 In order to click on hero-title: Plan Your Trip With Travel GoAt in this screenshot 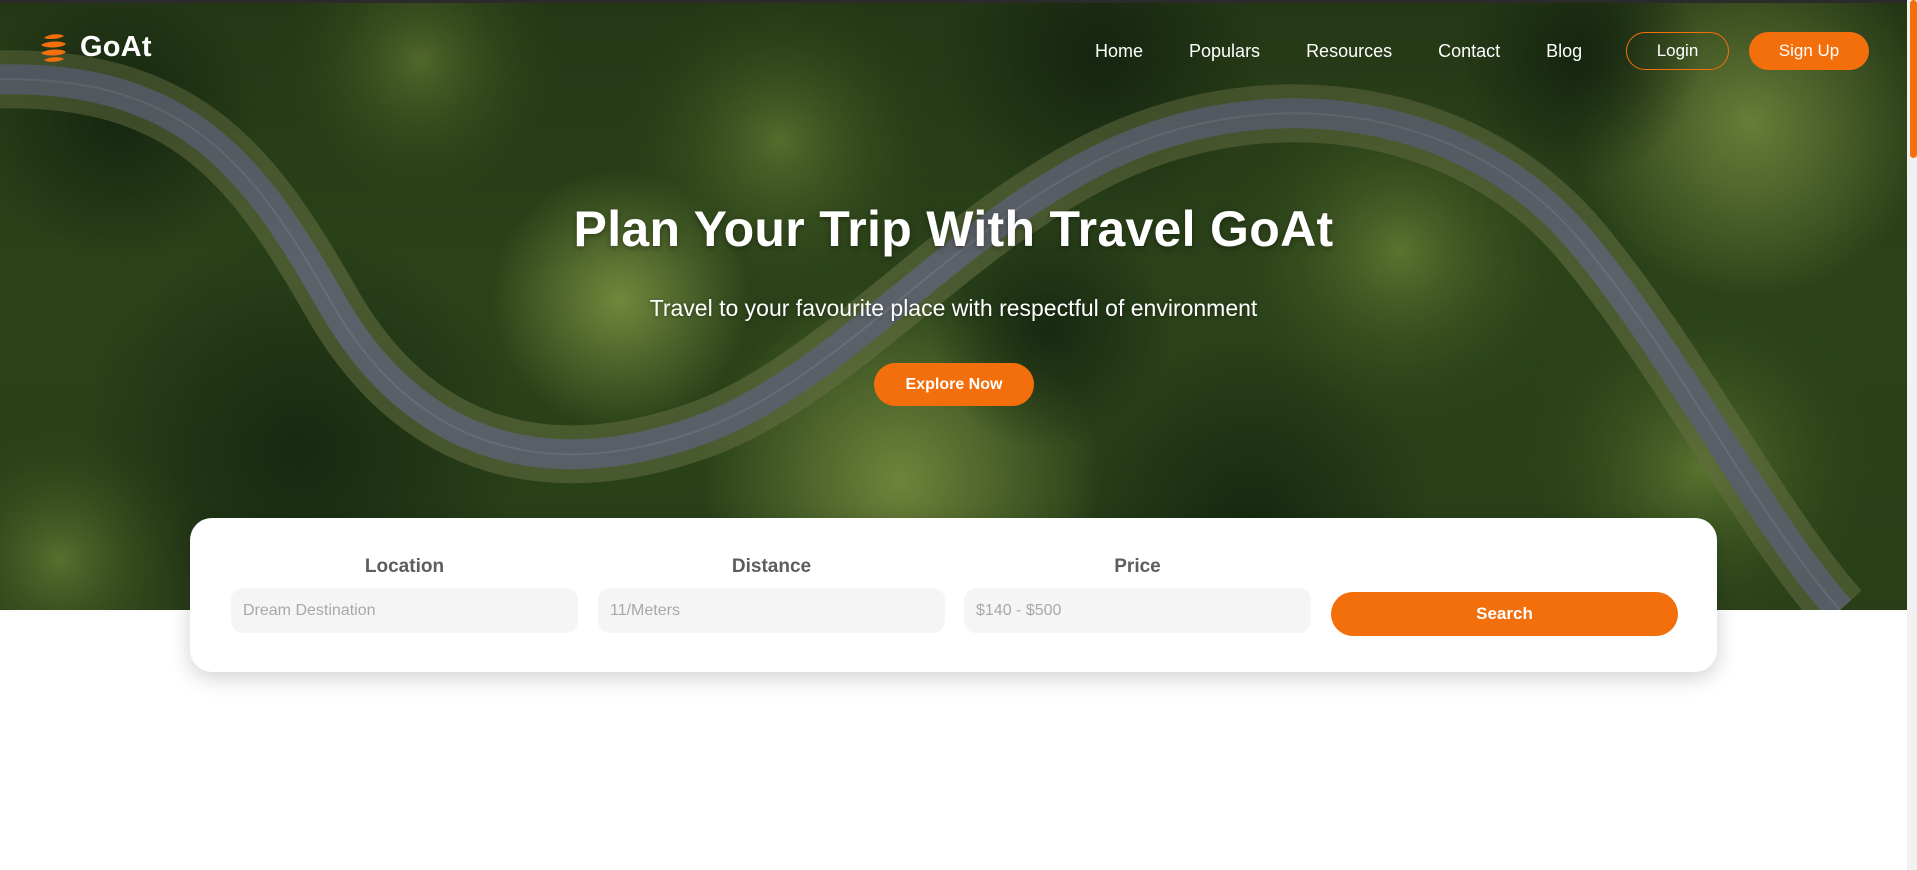, I will do `click(953, 229)`.